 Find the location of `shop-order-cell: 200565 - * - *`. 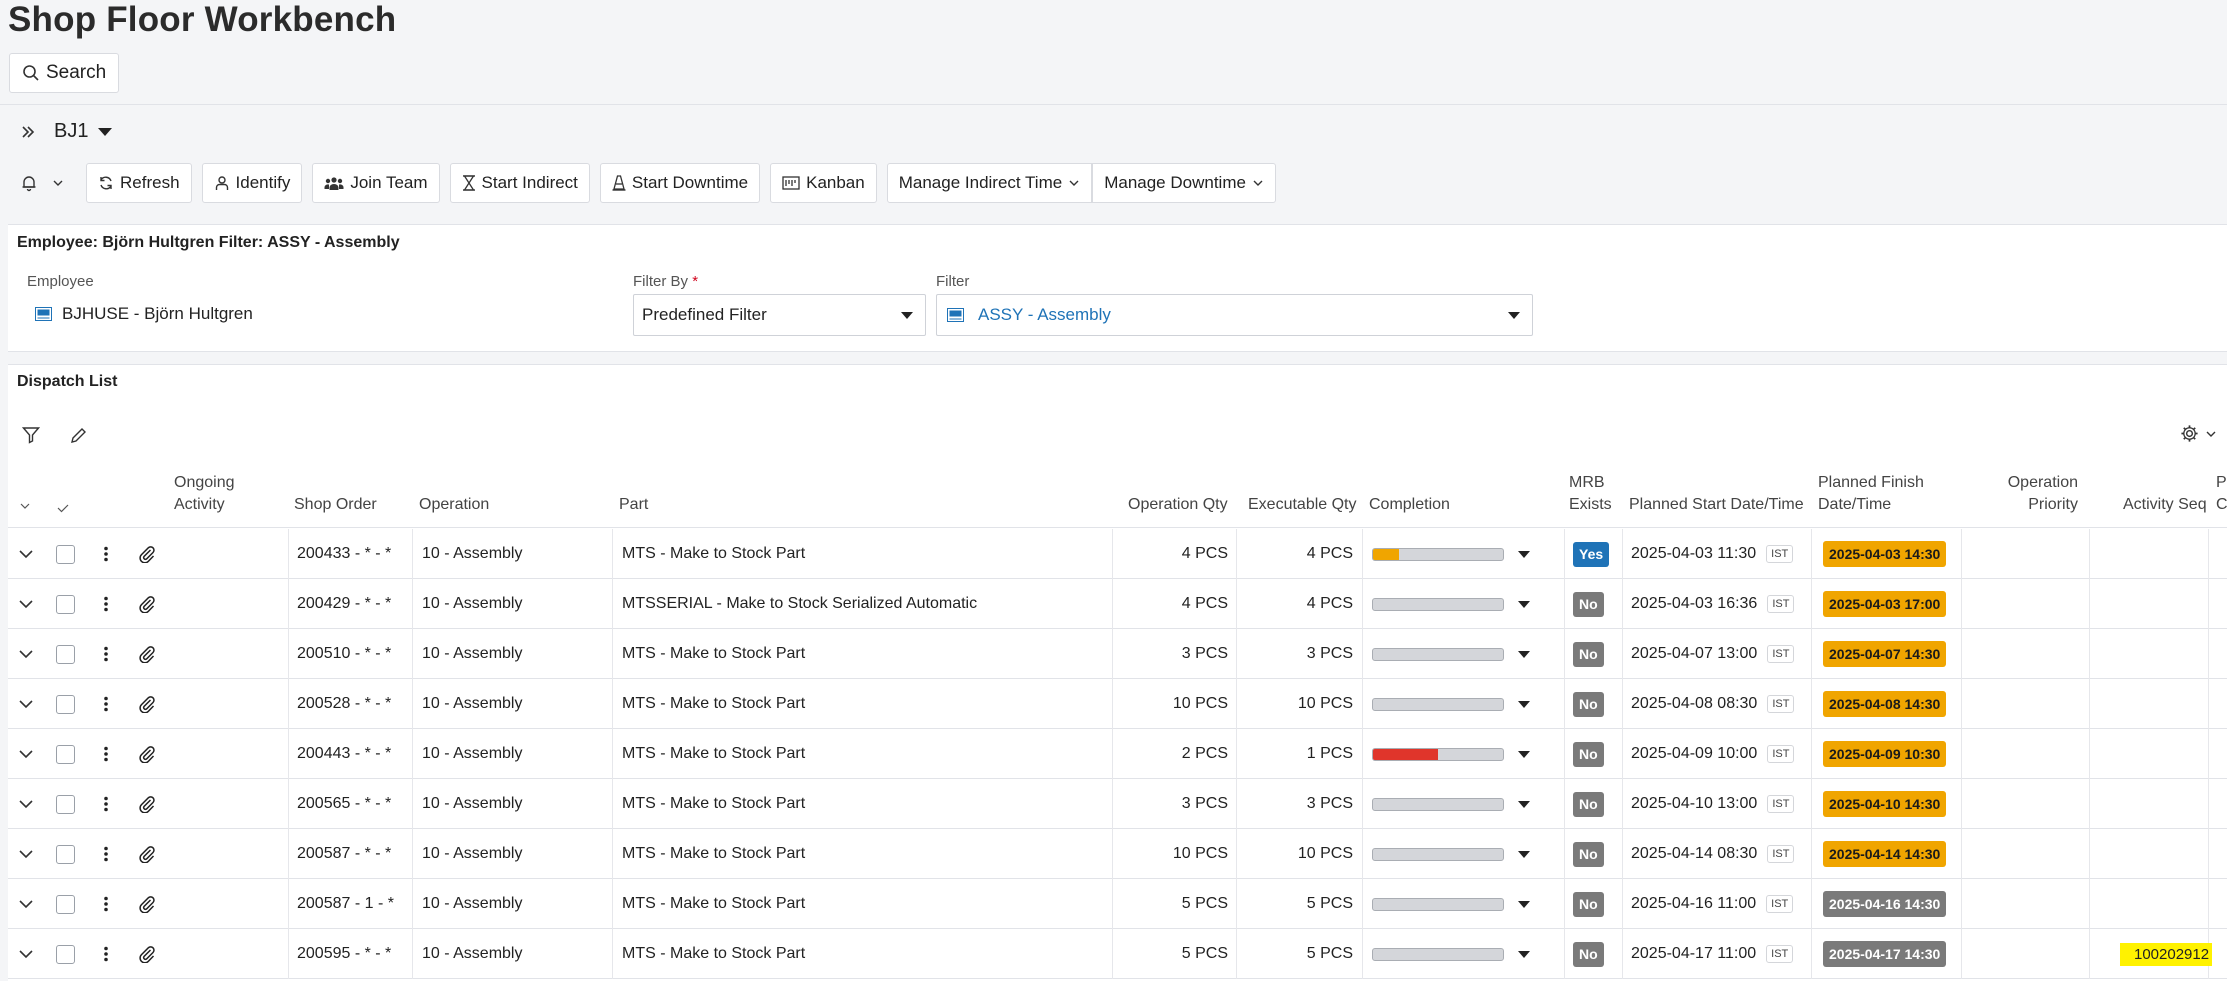

shop-order-cell: 200565 - * - * is located at coordinates (344, 804).